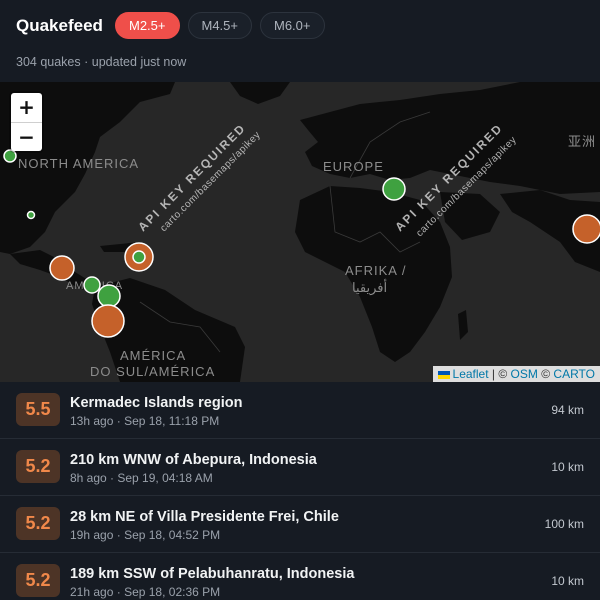 The image size is (600, 600). Describe the element at coordinates (172, 421) in the screenshot. I see `quake-datetime: Sep 18, 11:18 PM` at that location.